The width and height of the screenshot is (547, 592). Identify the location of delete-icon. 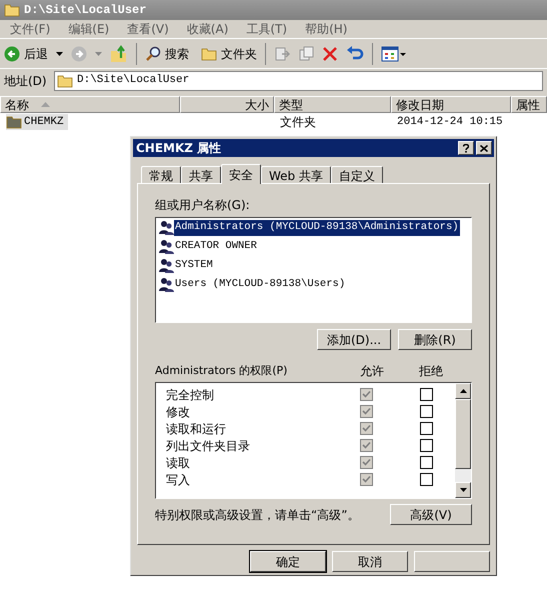
(330, 54).